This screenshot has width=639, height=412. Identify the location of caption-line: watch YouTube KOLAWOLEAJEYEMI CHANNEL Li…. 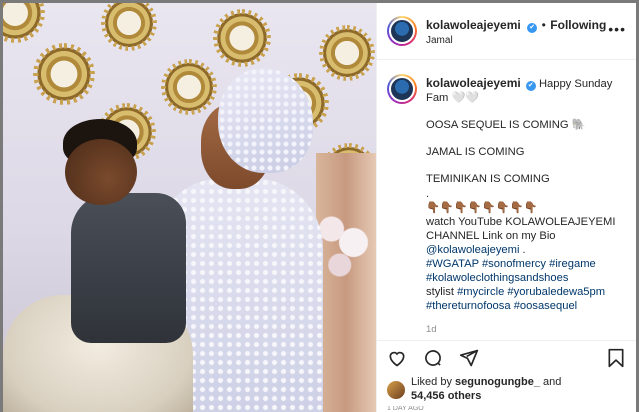
(521, 228).